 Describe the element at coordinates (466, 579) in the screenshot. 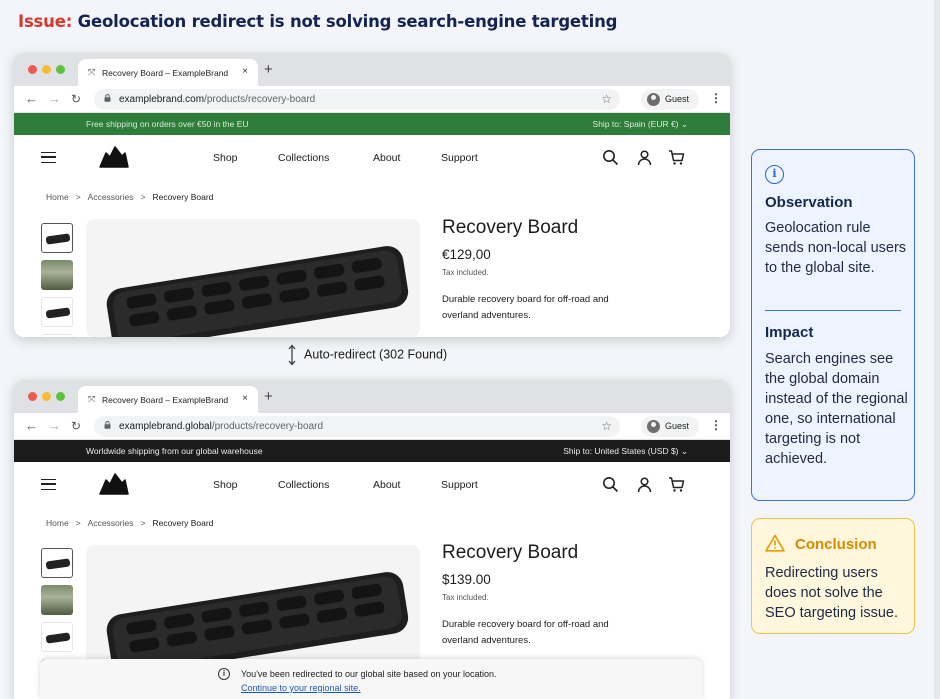

I see `product-price: $139.00` at that location.